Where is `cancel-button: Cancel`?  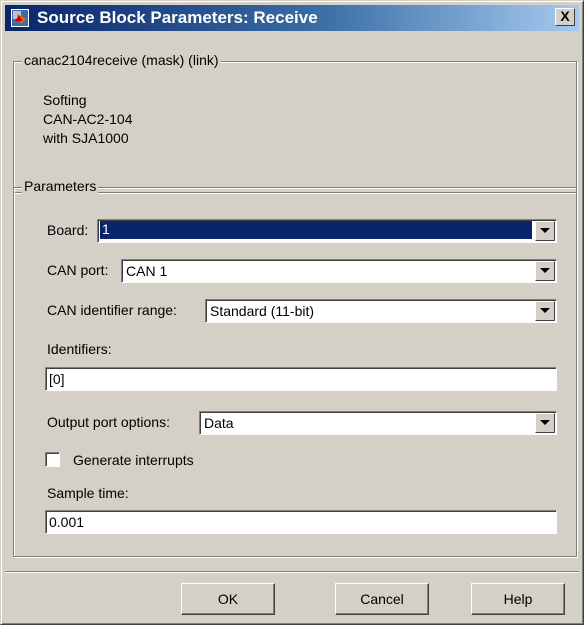 cancel-button: Cancel is located at coordinates (382, 599).